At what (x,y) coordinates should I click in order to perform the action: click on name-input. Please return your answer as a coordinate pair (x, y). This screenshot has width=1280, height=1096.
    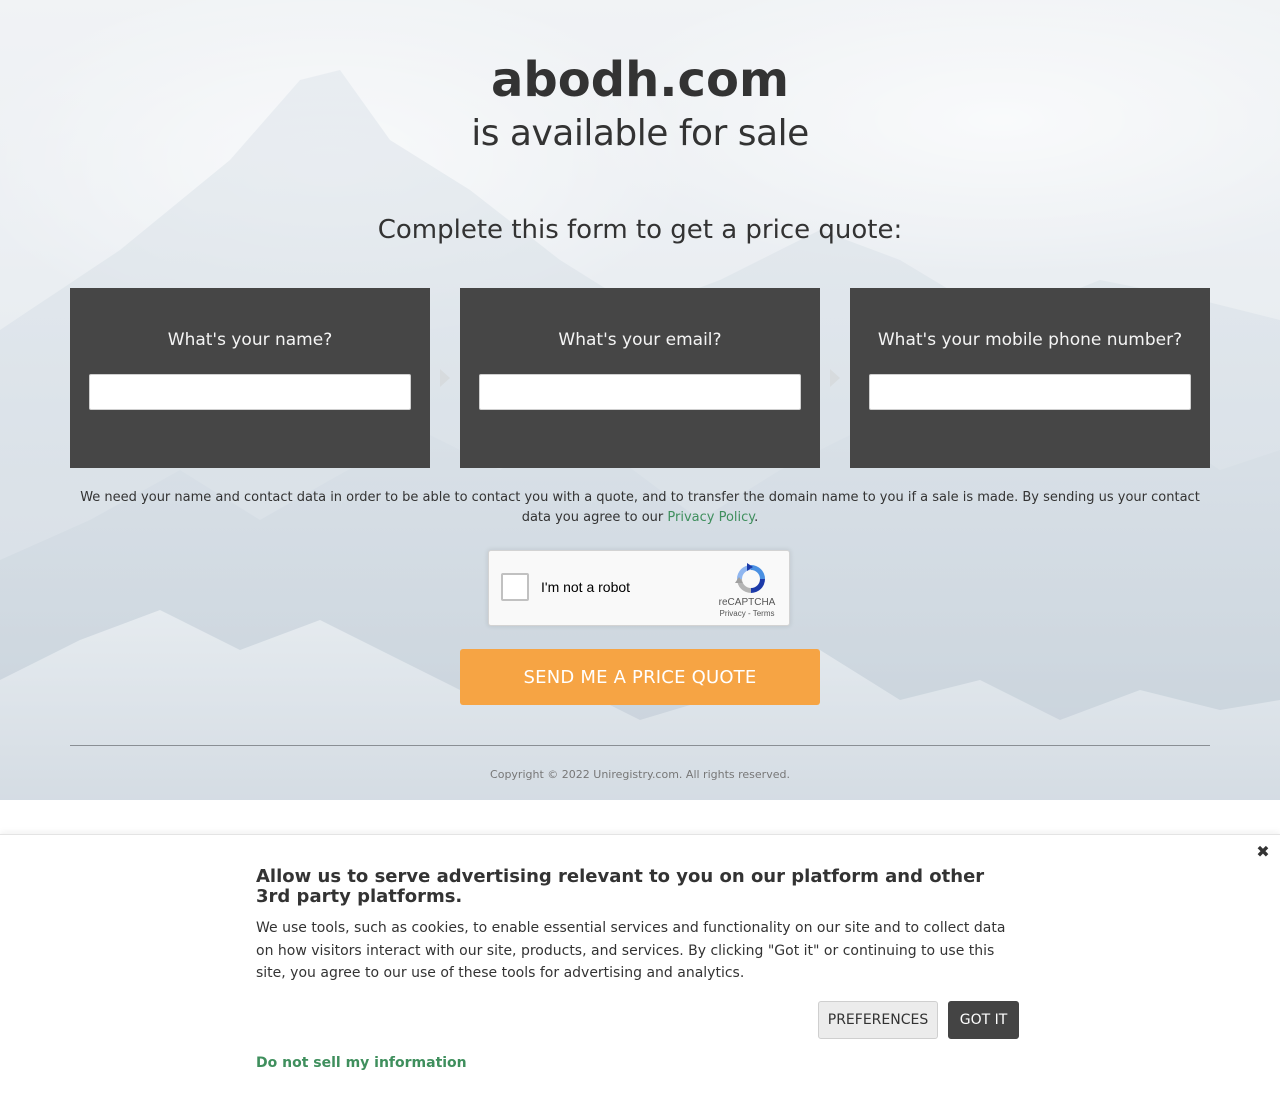
    Looking at the image, I should click on (250, 392).